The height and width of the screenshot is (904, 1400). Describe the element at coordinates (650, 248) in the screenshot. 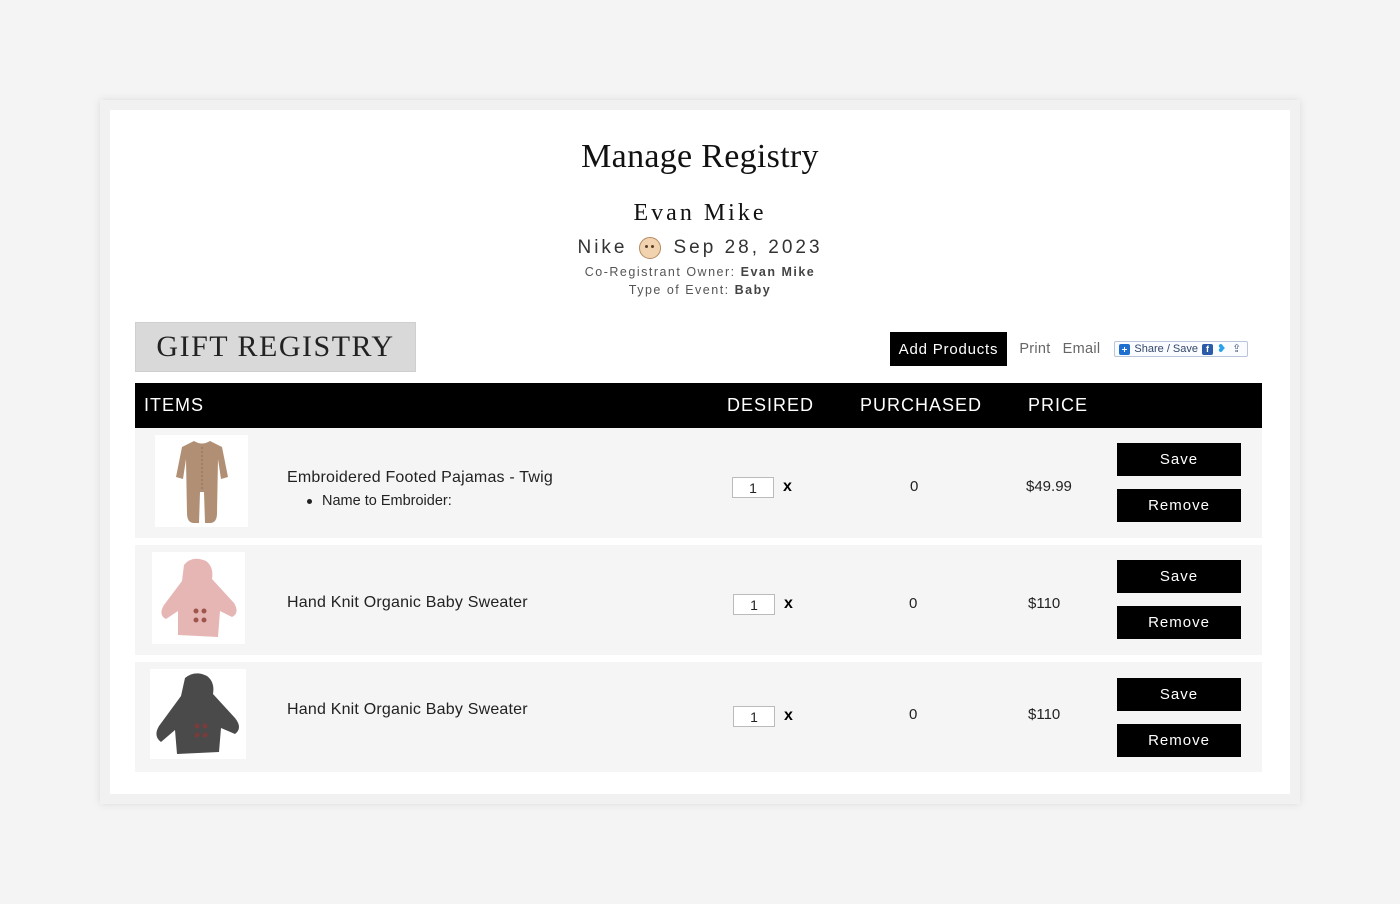

I see `baby-face-icon` at that location.